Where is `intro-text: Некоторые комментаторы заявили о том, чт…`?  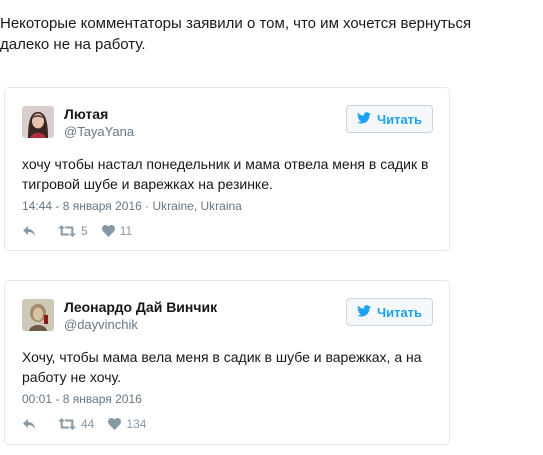 intro-text: Некоторые комментаторы заявили о том, чт… is located at coordinates (236, 34).